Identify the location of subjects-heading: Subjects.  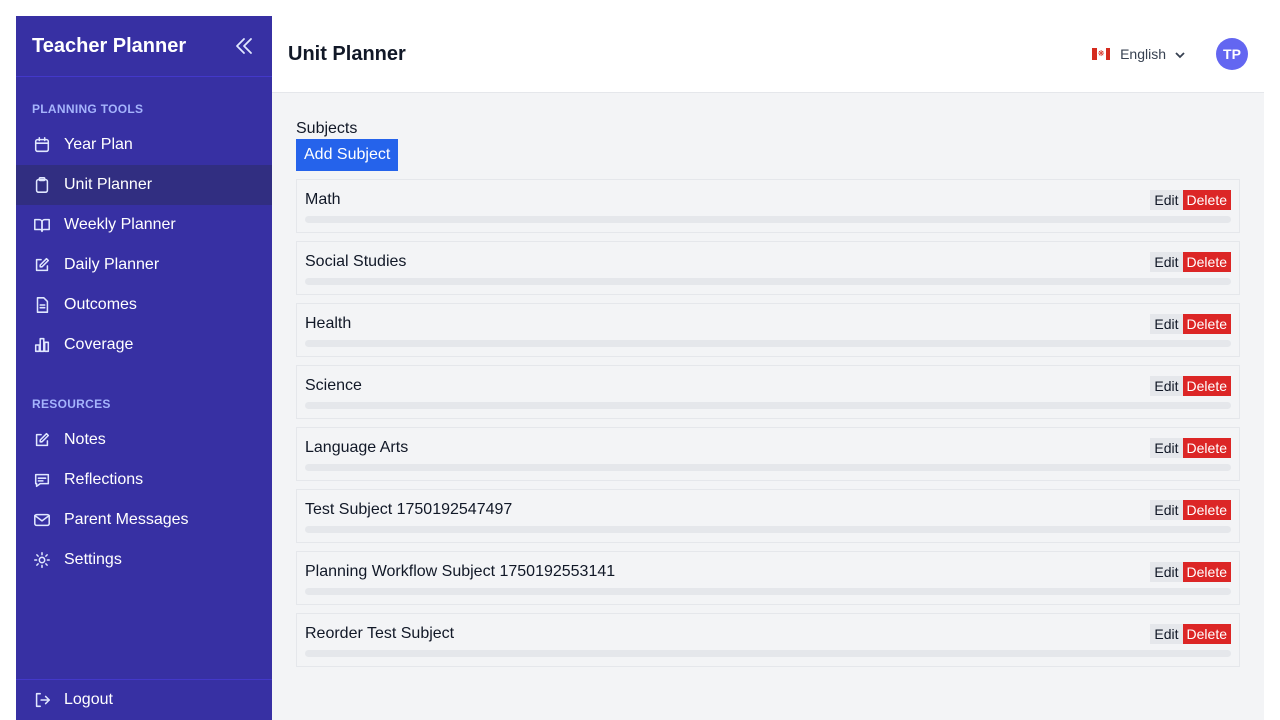
(327, 128).